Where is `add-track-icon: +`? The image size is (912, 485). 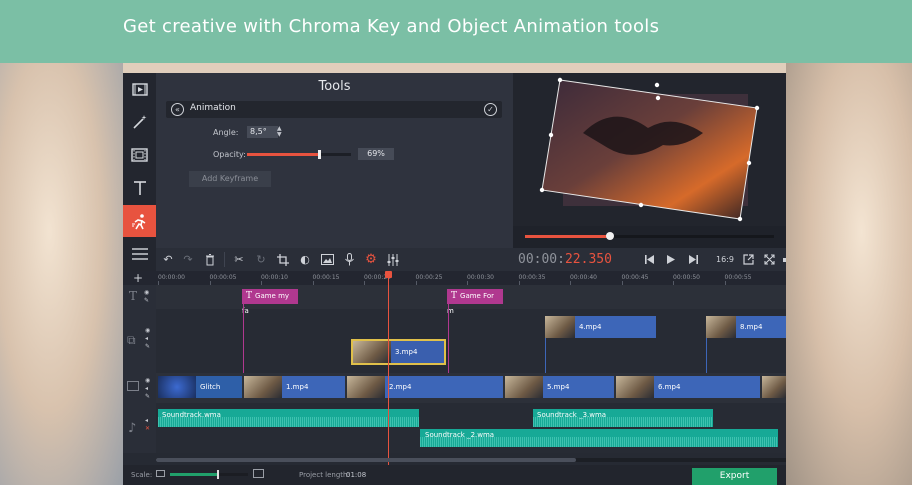 add-track-icon: + is located at coordinates (138, 278).